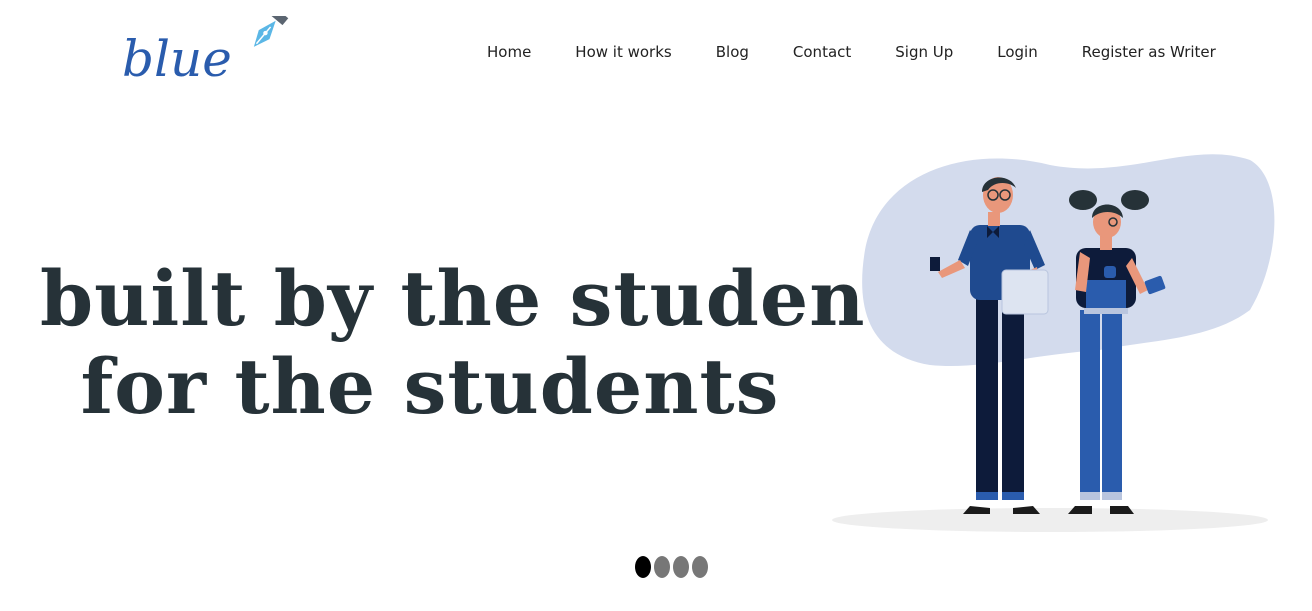 The width and height of the screenshot is (1312, 611). I want to click on logo-wordmark: blue, so click(177, 58).